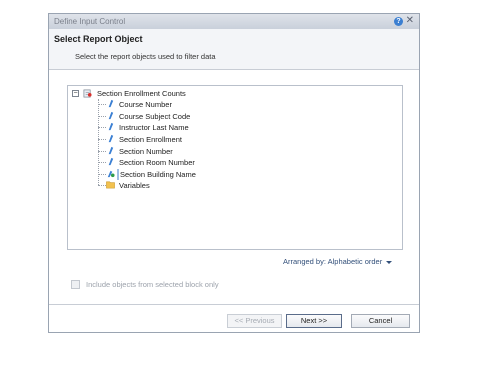 The height and width of the screenshot is (368, 488). I want to click on tree-root-label: Section Enrollment Counts, so click(141, 93).